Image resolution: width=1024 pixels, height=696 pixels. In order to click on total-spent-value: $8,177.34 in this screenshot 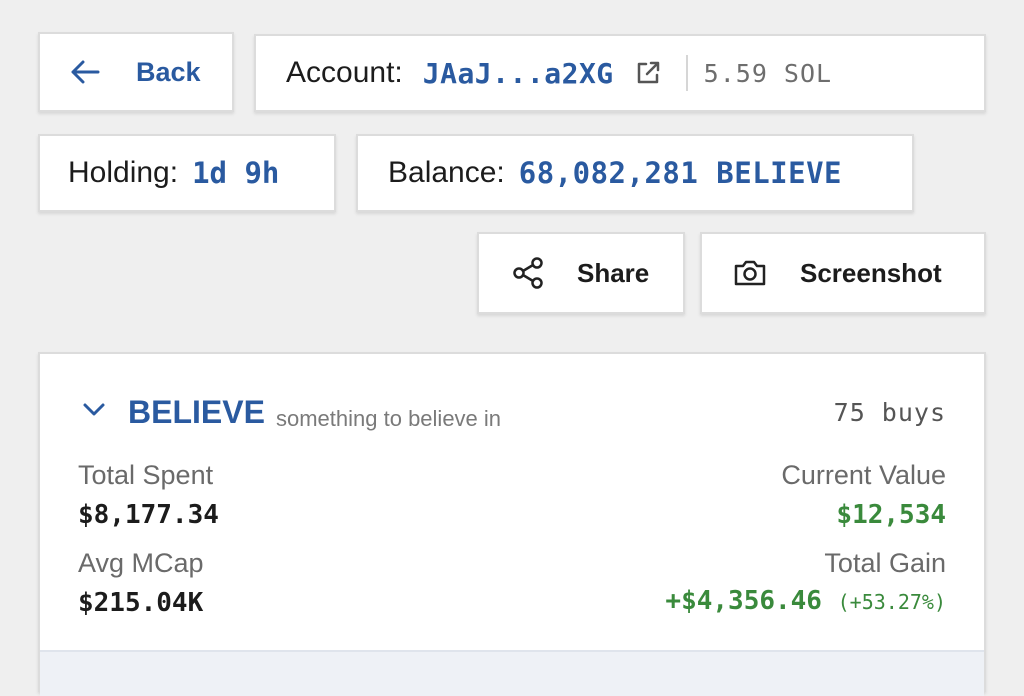, I will do `click(148, 515)`.